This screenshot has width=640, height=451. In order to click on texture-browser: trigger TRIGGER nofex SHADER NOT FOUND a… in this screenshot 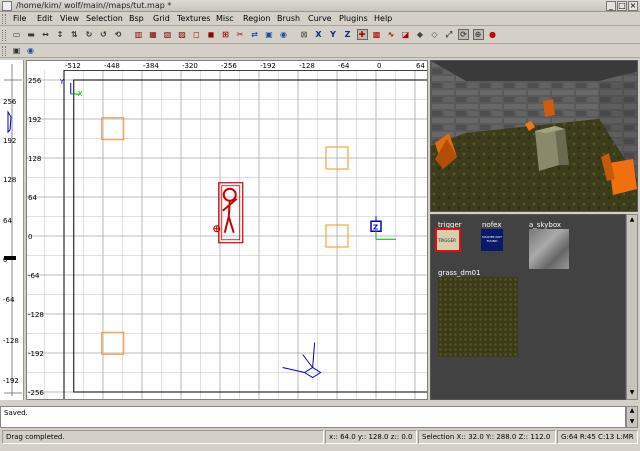, I will do `click(528, 307)`.